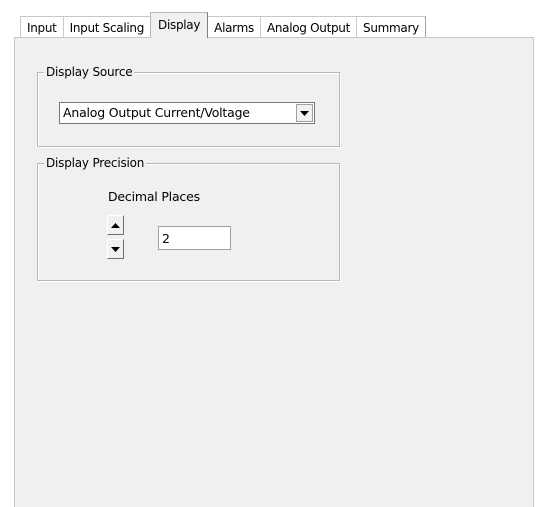 This screenshot has width=547, height=507. I want to click on tab-display: Display, so click(179, 25).